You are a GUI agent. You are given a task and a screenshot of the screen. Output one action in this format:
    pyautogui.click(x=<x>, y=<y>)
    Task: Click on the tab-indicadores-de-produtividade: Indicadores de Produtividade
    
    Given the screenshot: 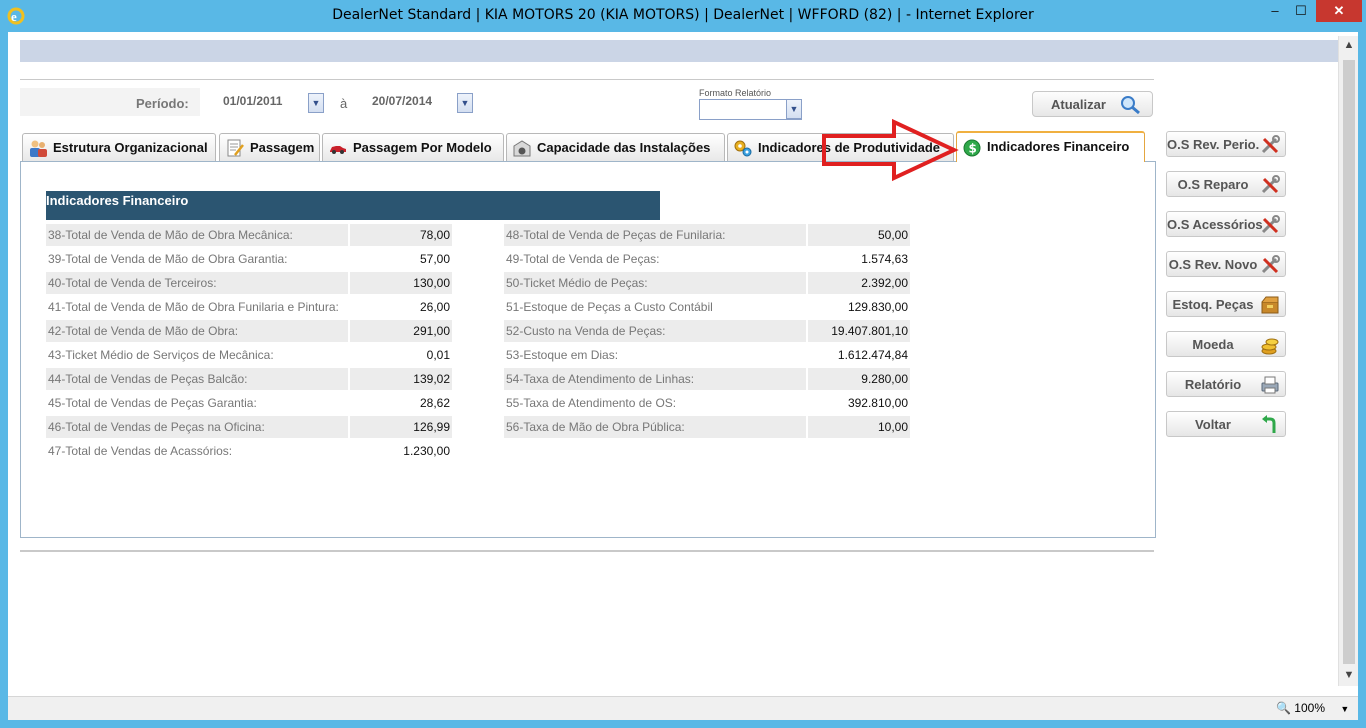 What is the action you would take?
    pyautogui.click(x=840, y=147)
    